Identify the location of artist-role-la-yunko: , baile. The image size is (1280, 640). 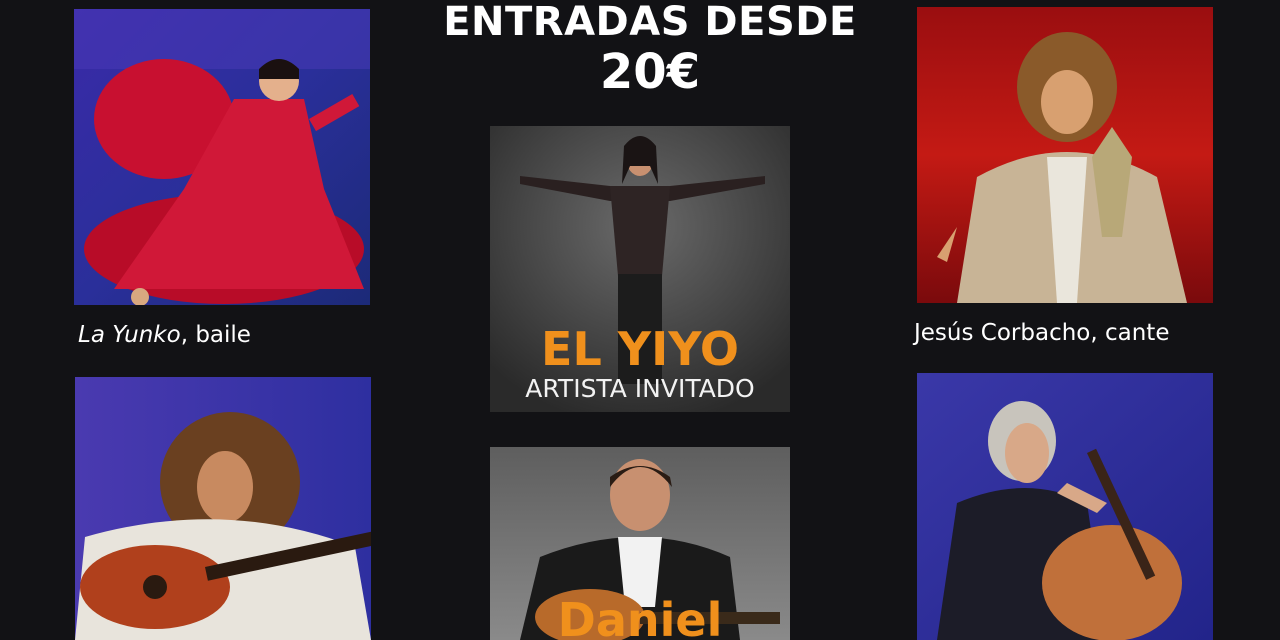
(215, 335).